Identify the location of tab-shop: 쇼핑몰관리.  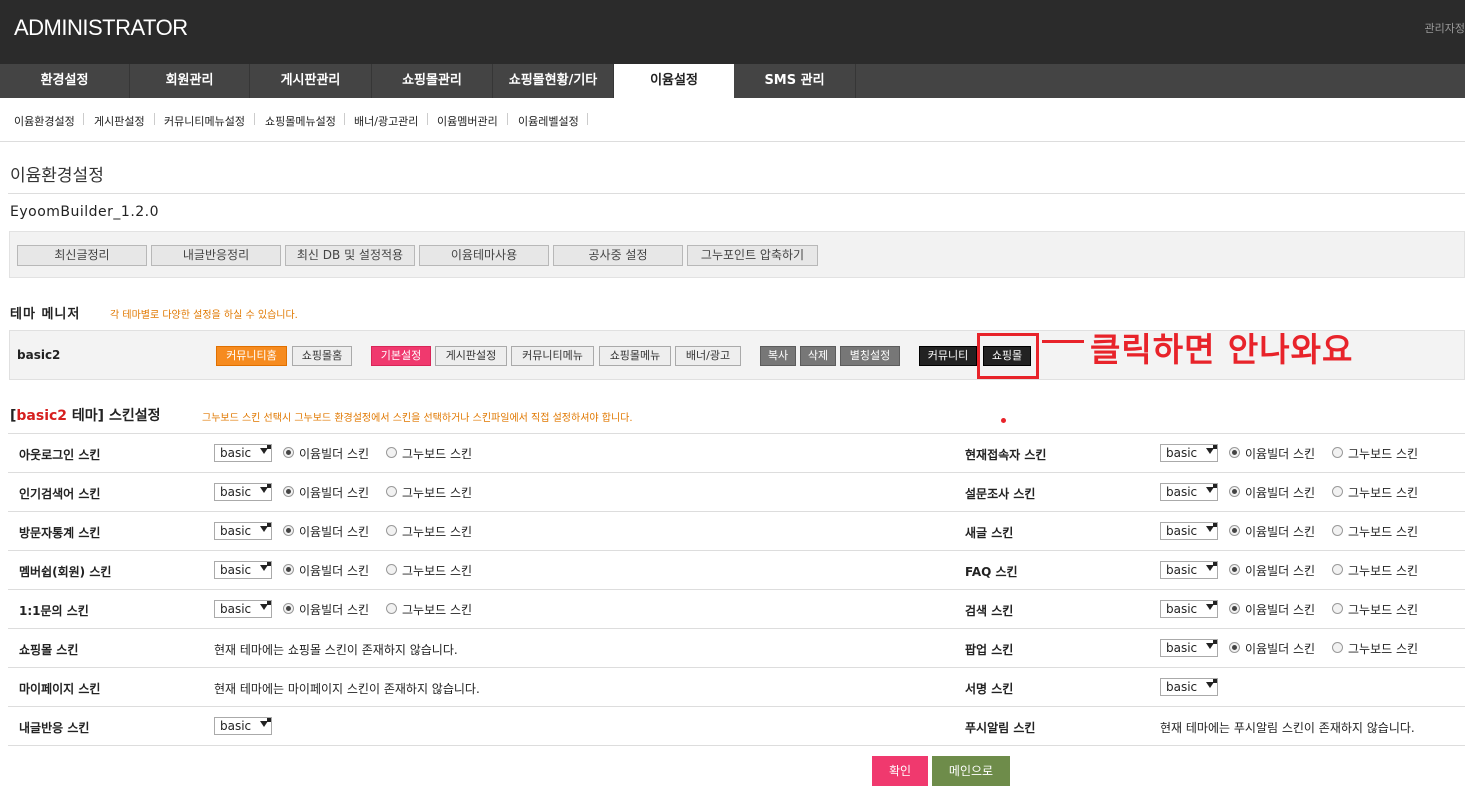
(432, 81).